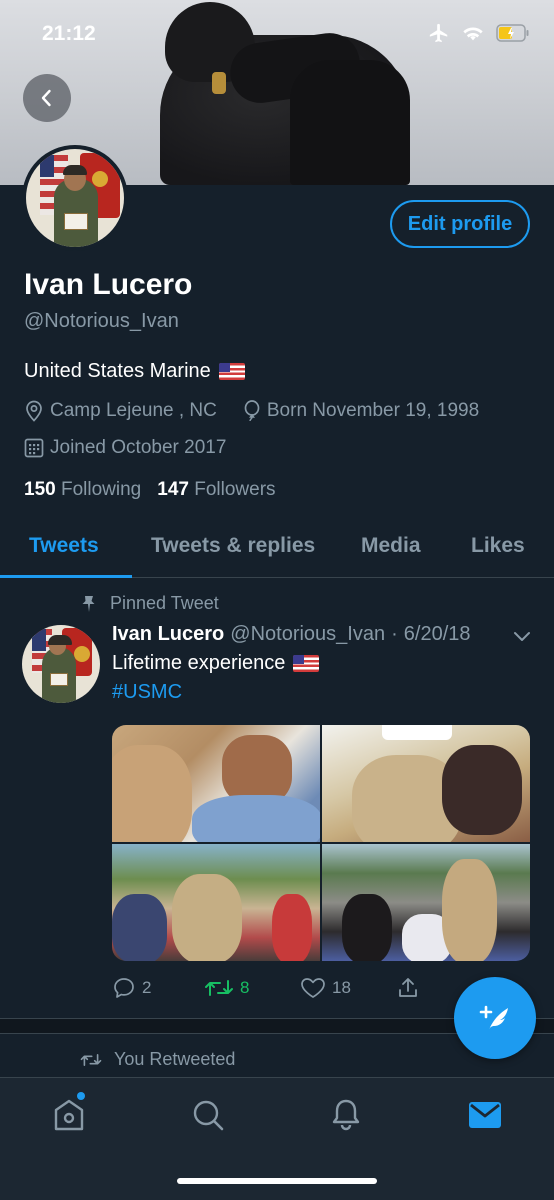 This screenshot has height=1200, width=554. What do you see at coordinates (207, 917) in the screenshot?
I see `photo3-uniform` at bounding box center [207, 917].